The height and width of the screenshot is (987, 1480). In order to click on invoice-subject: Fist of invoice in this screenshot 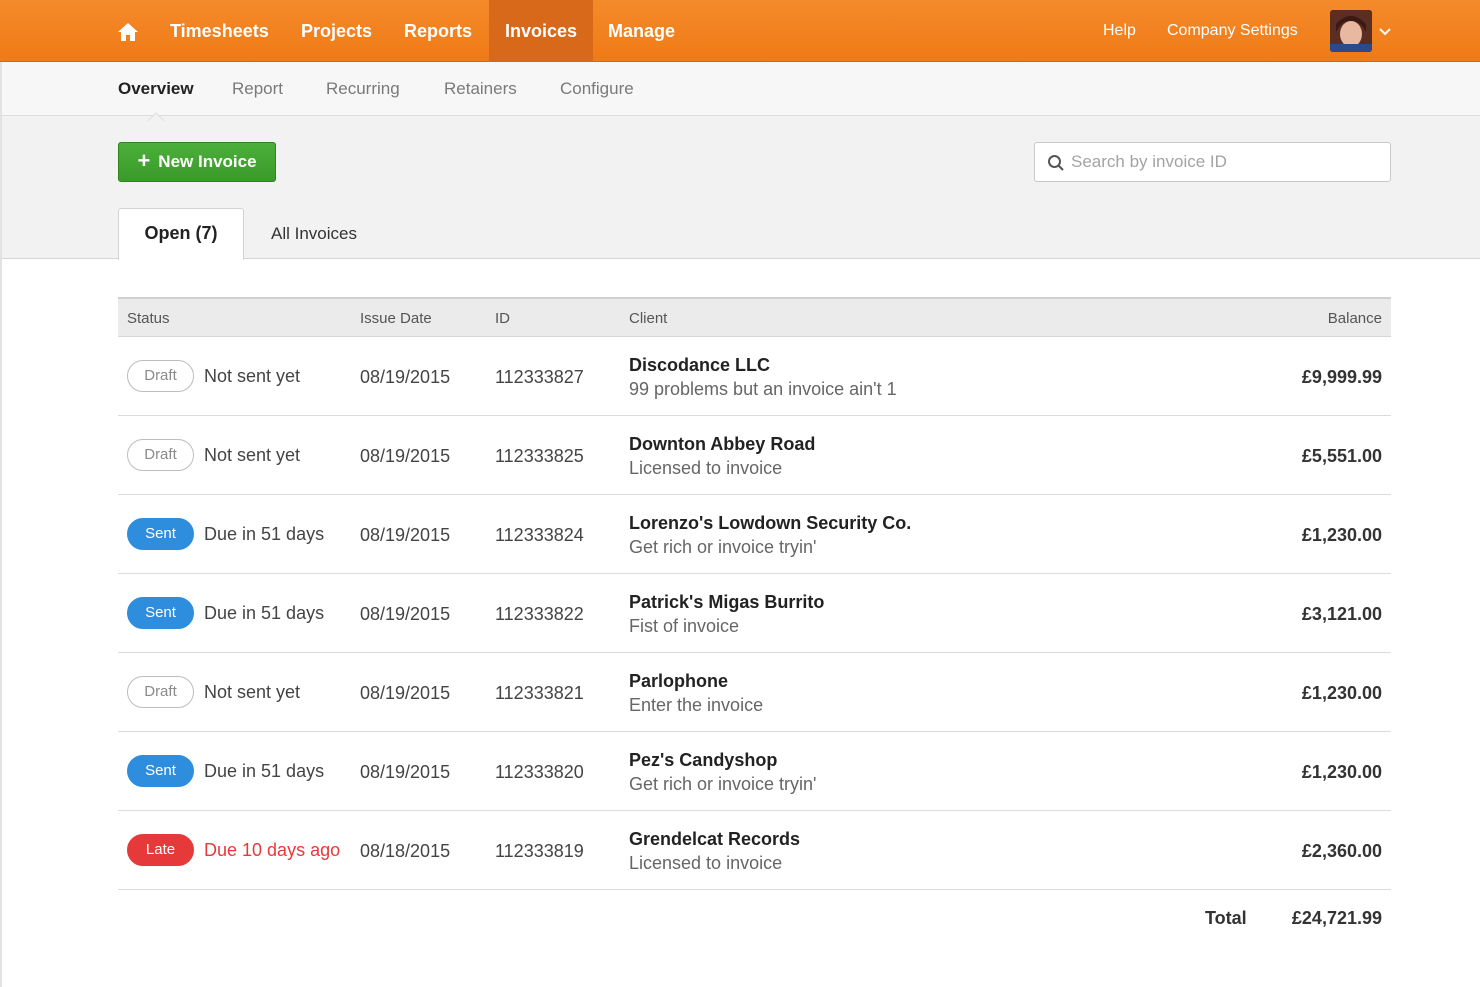, I will do `click(684, 626)`.